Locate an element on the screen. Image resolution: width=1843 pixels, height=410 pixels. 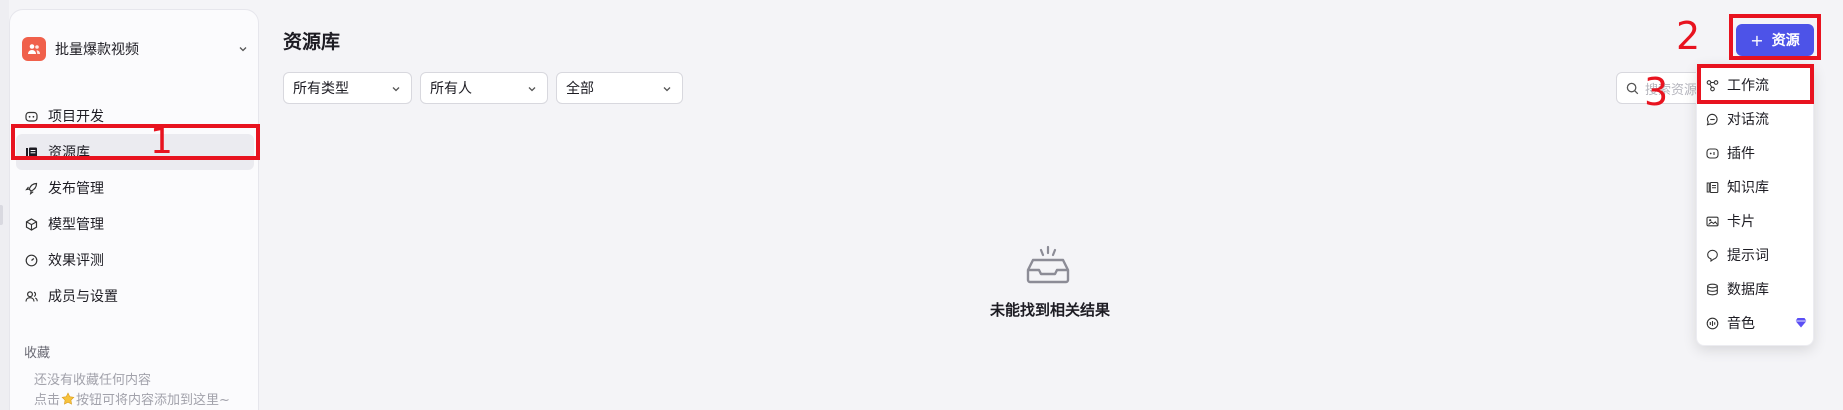
owner-filter-value: 所有人 is located at coordinates (451, 89).